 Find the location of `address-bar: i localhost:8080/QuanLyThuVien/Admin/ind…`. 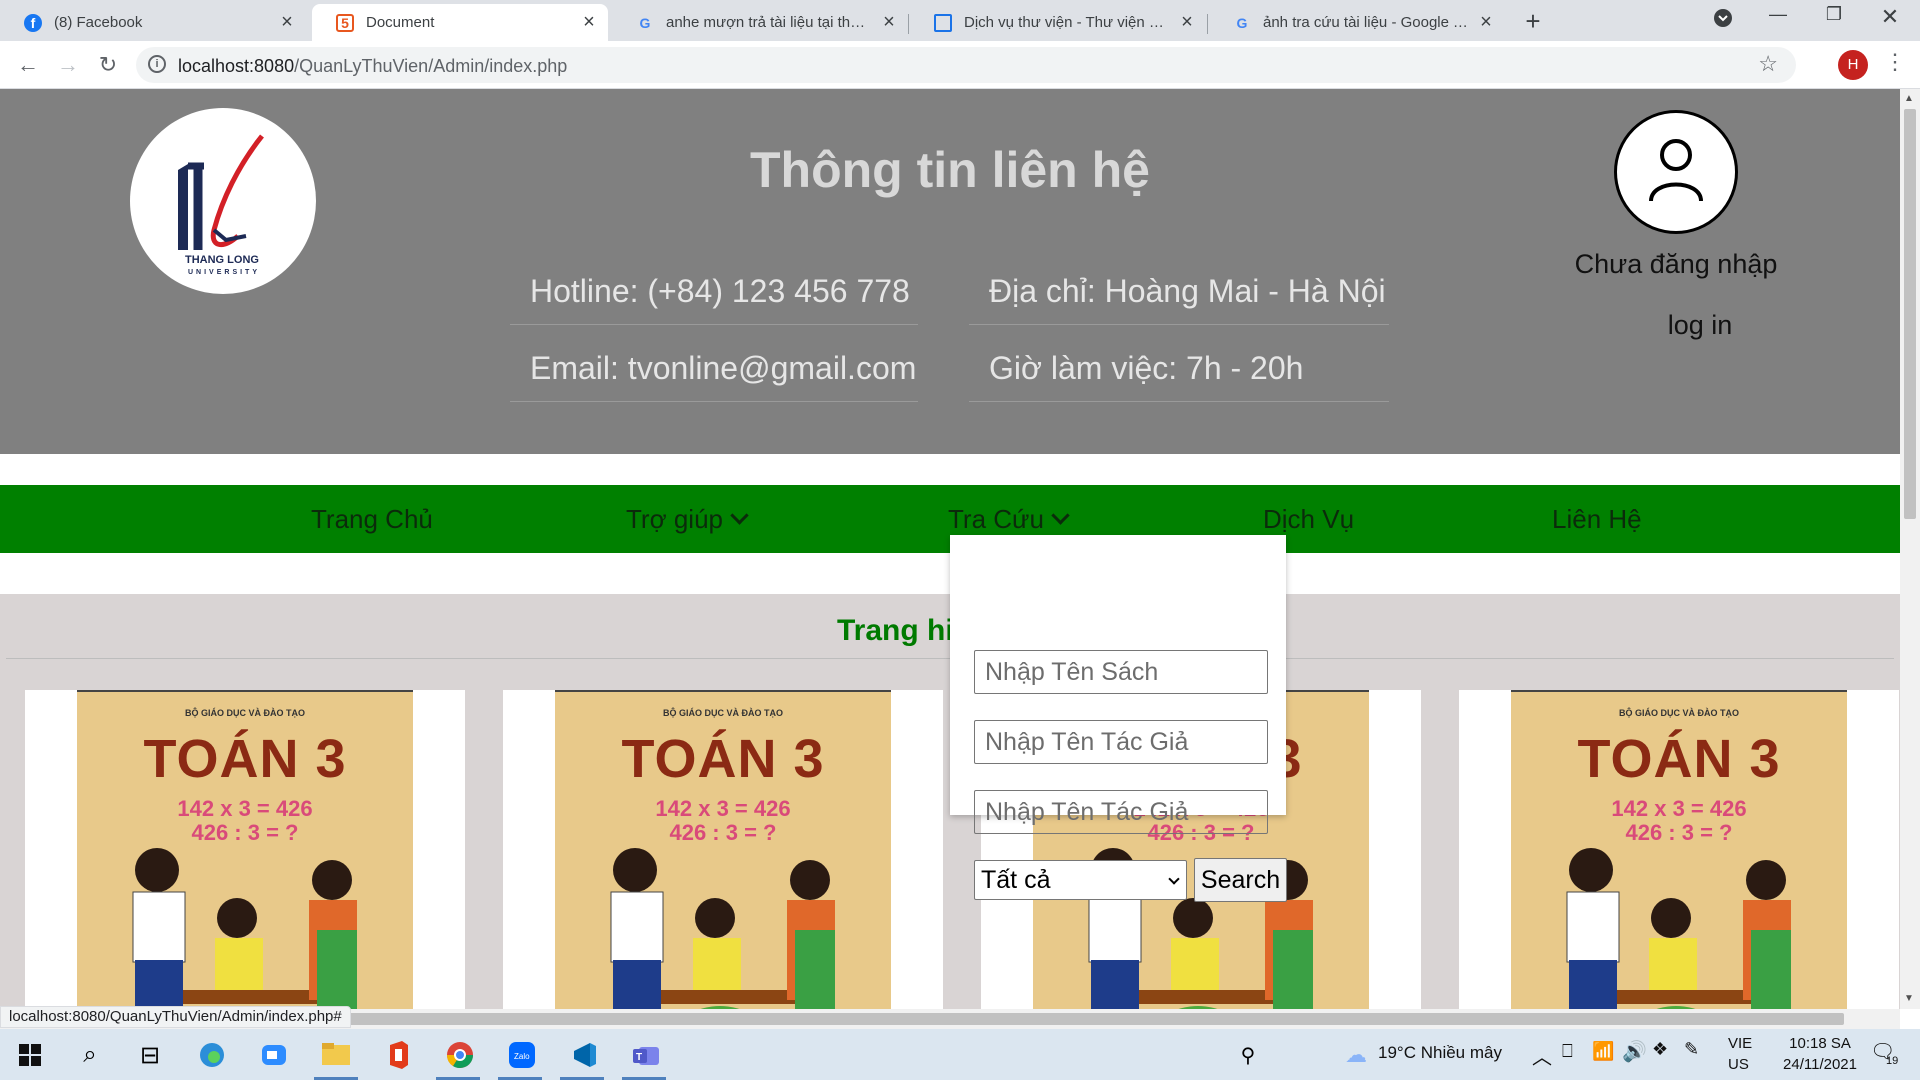

address-bar: i localhost:8080/QuanLyThuVien/Admin/ind… is located at coordinates (966, 65).